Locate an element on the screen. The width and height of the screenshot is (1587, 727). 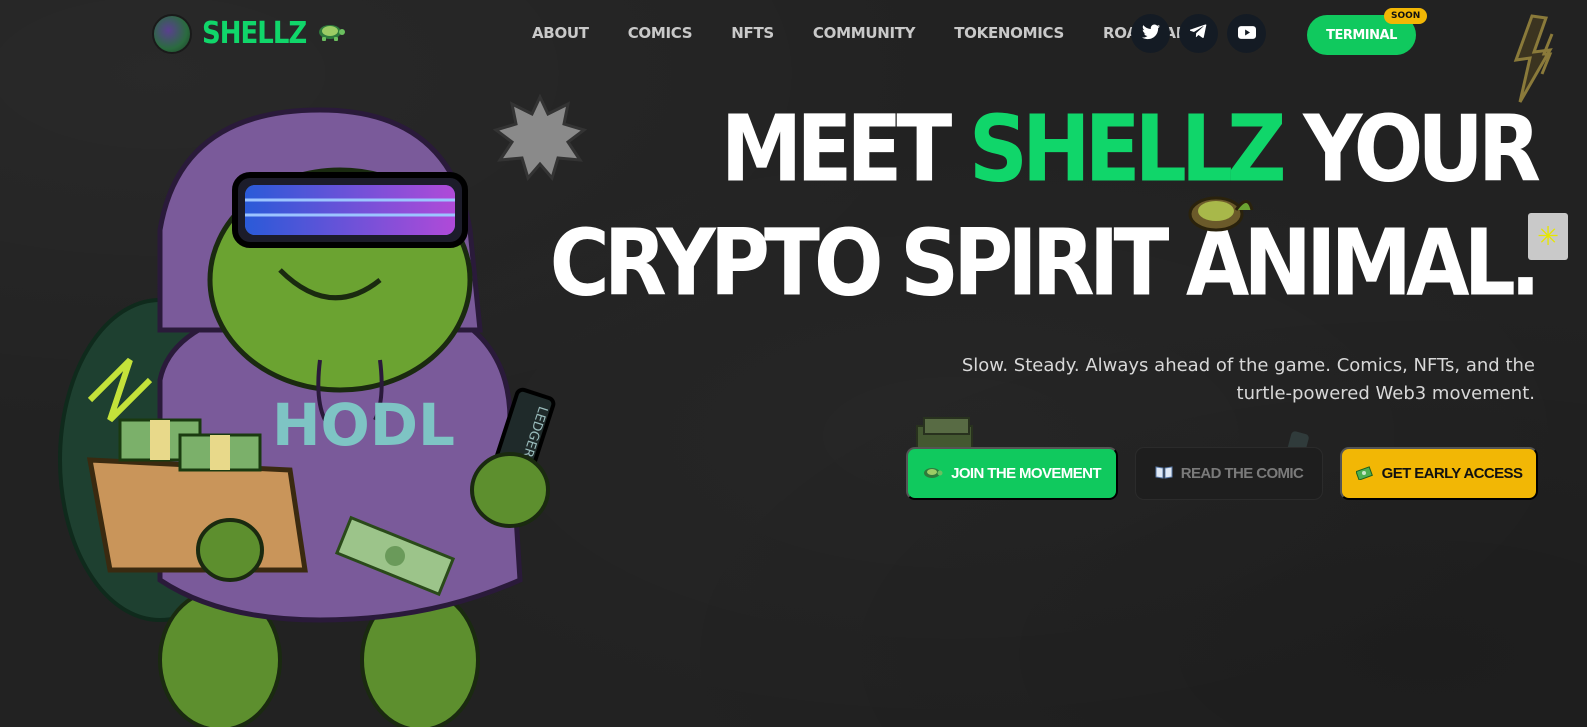
sparkle-icon: ✳ is located at coordinates (1548, 236).